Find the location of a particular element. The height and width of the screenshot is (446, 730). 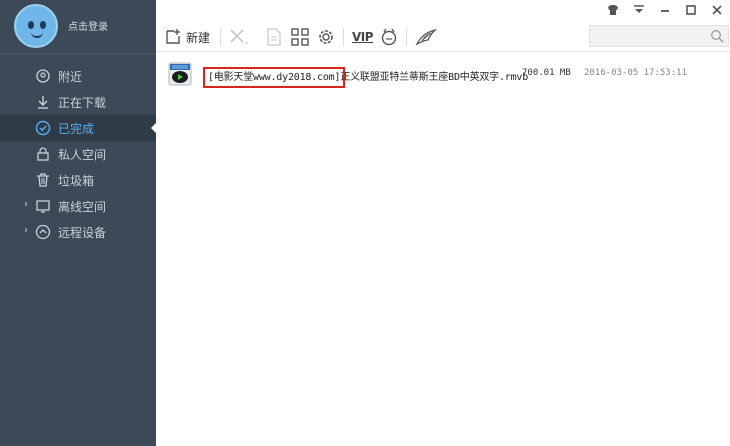

delete-button is located at coordinates (239, 37).